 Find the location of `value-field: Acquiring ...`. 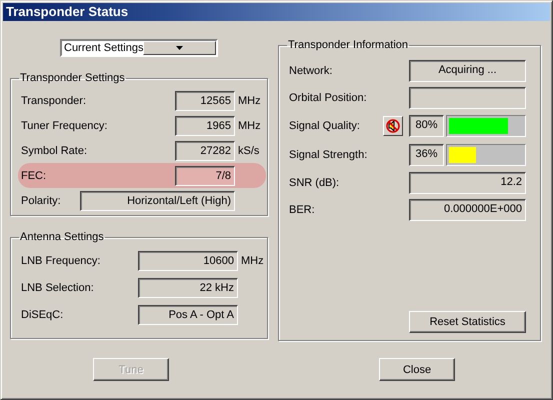

value-field: Acquiring ... is located at coordinates (467, 71).